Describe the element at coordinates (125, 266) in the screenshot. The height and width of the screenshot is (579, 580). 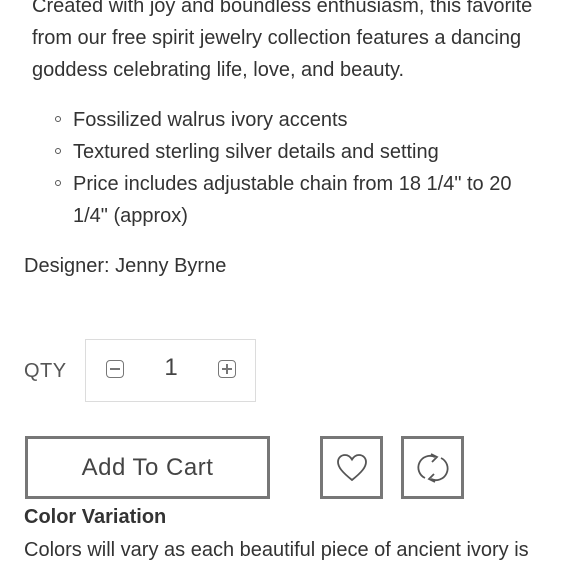
I see `designer-credit: Designer: Jenny Byrne` at that location.